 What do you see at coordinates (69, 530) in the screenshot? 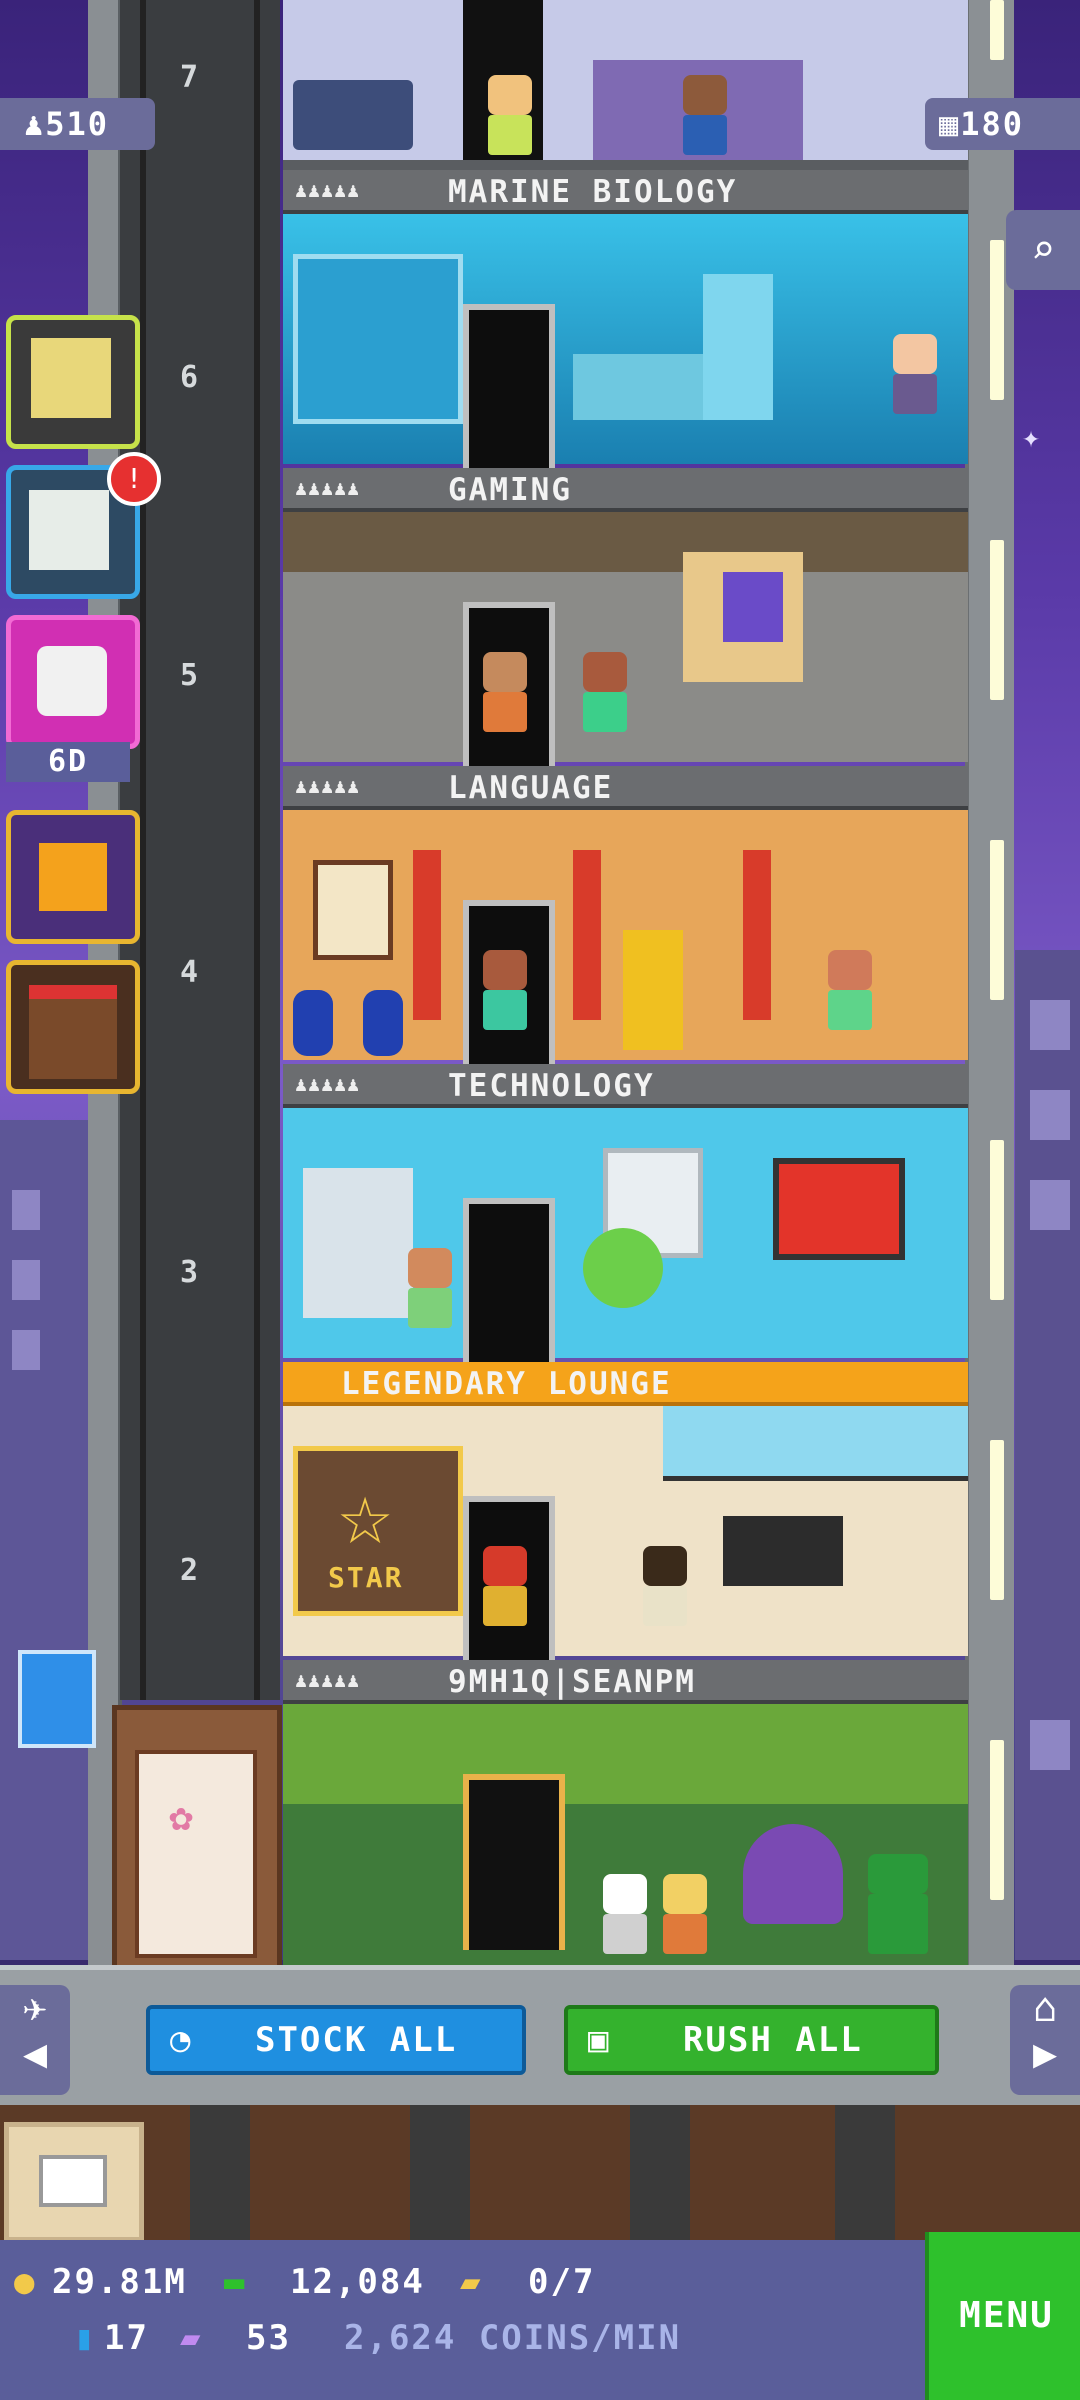
I see `checklist-icon` at bounding box center [69, 530].